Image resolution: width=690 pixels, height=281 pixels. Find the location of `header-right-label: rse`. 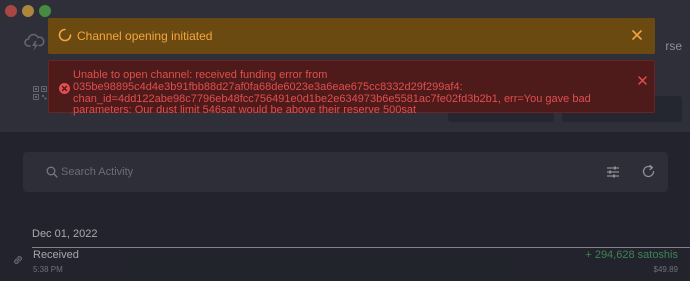

header-right-label: rse is located at coordinates (673, 46).